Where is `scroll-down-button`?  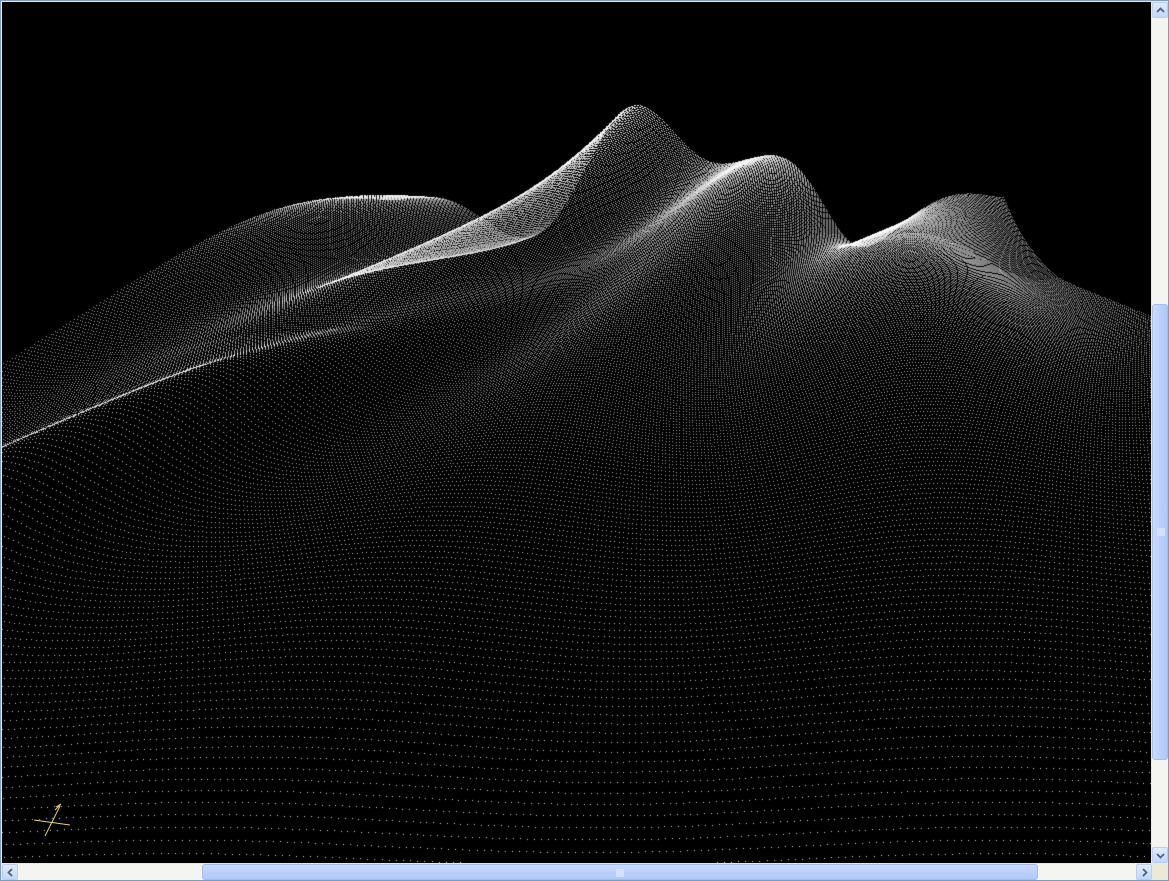 scroll-down-button is located at coordinates (1160, 855).